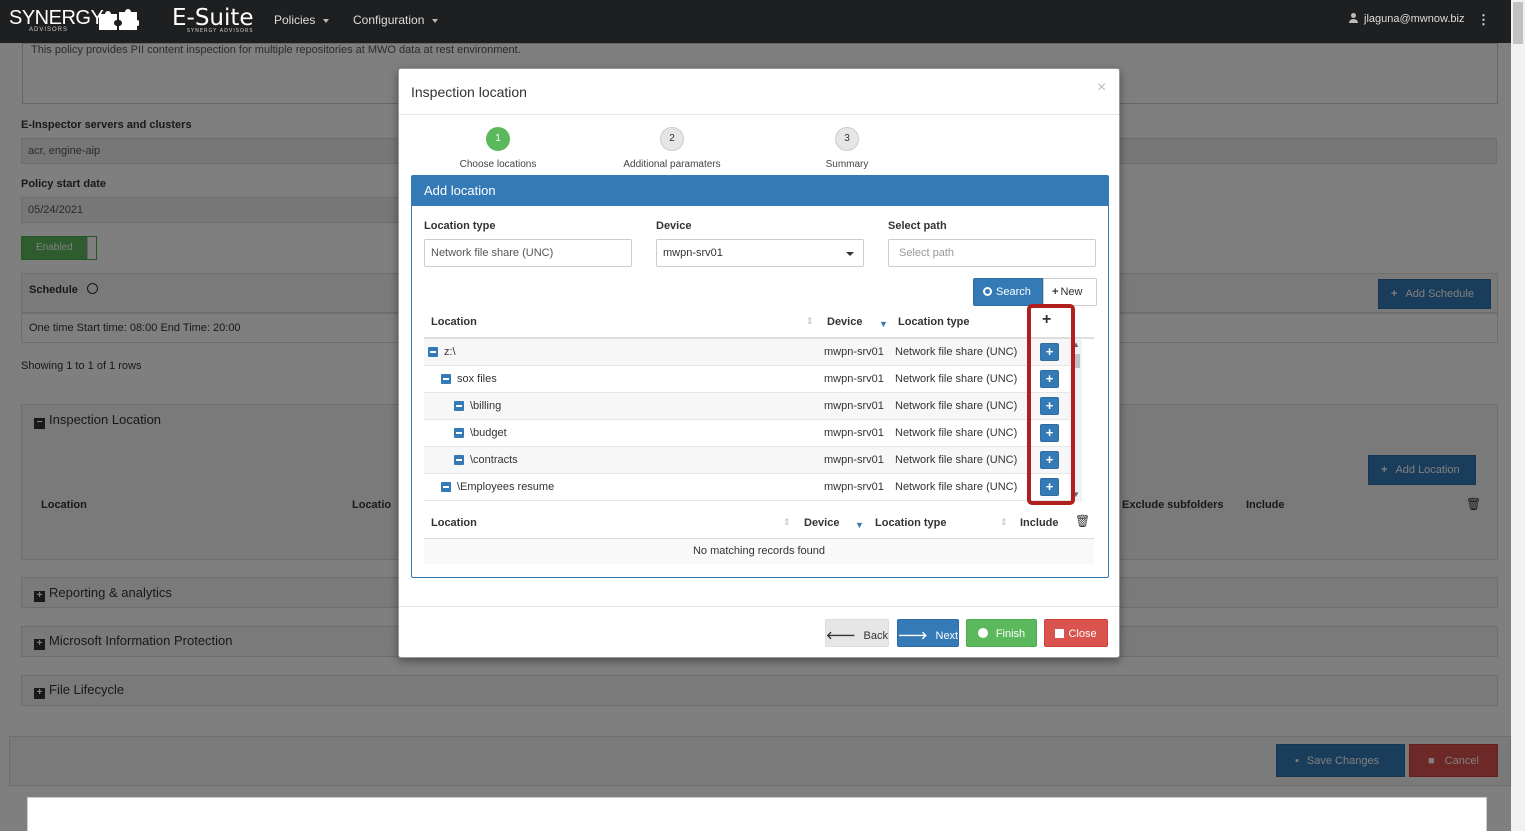 This screenshot has height=831, width=1525. What do you see at coordinates (486, 406) in the screenshot?
I see `tree-row-location: \billing` at bounding box center [486, 406].